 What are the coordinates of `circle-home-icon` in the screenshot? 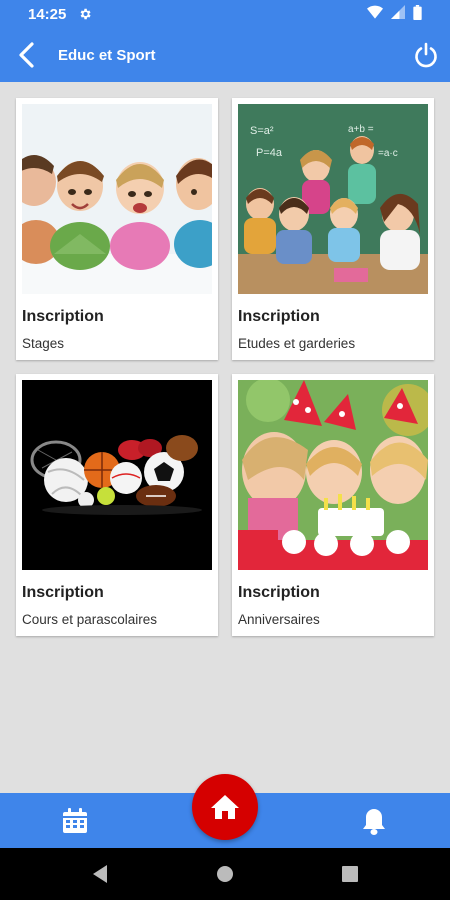 It's located at (225, 874).